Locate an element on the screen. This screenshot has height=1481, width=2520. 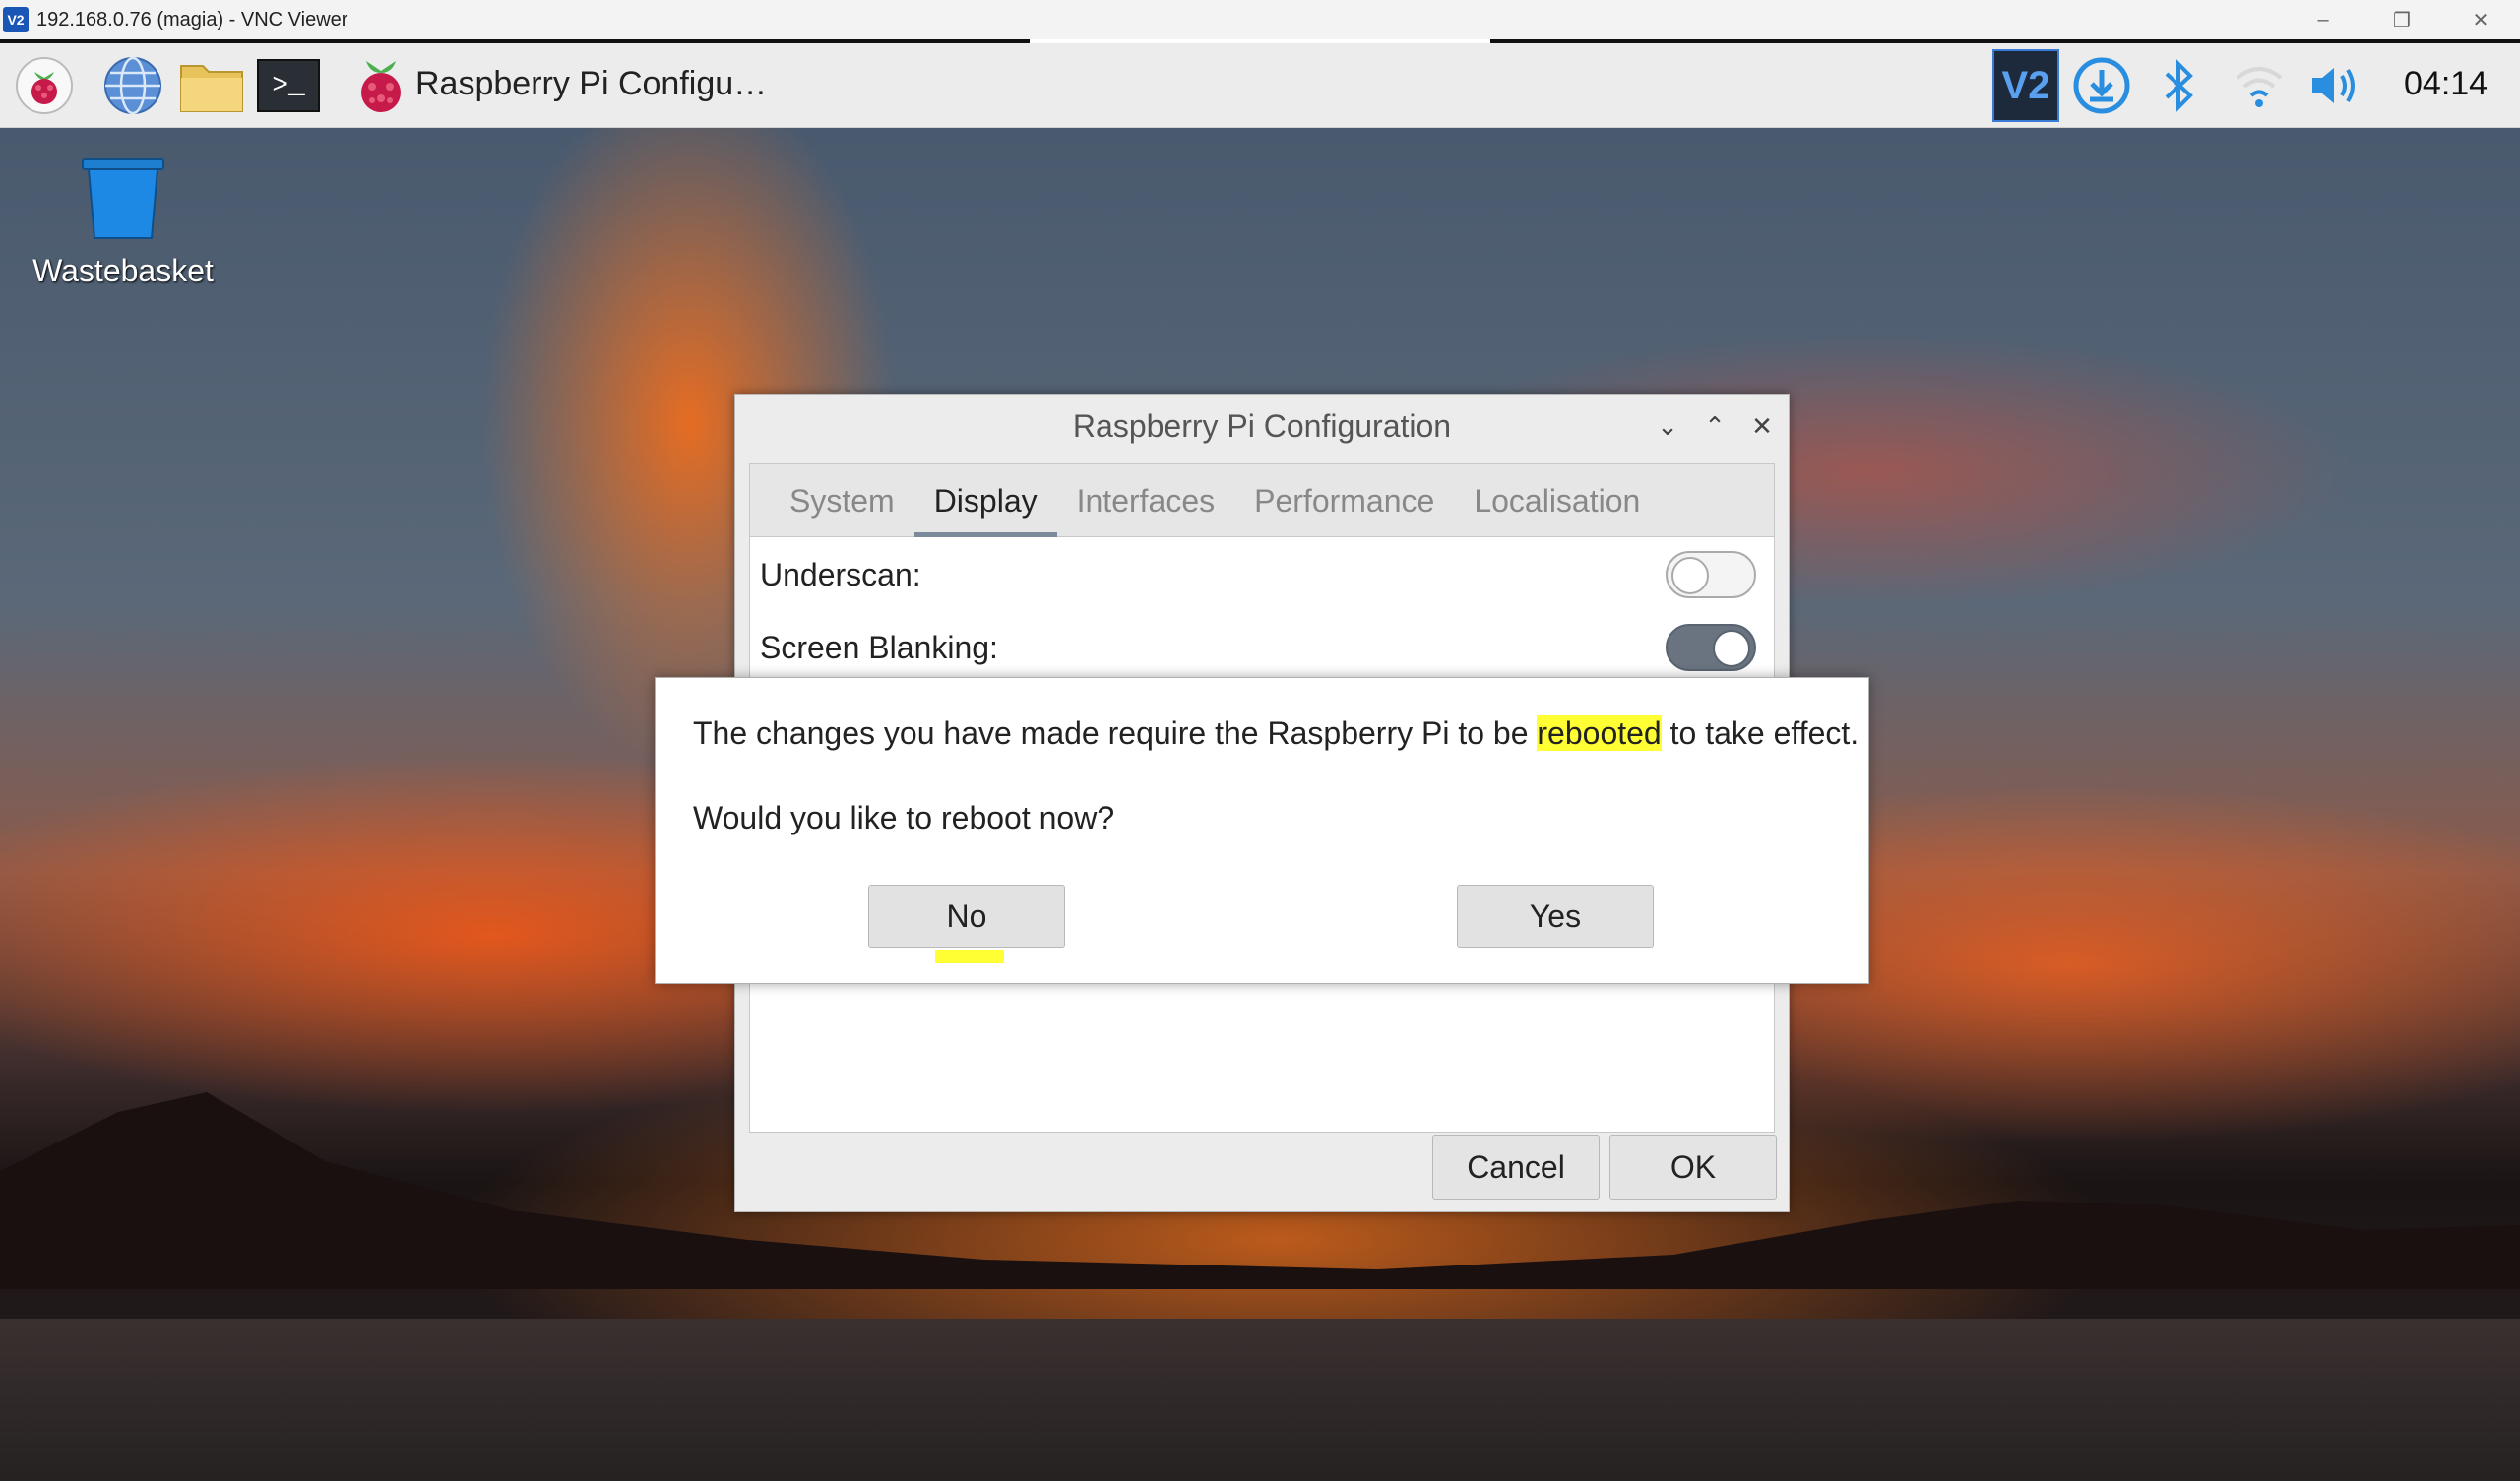
underscan-toggle is located at coordinates (1711, 574).